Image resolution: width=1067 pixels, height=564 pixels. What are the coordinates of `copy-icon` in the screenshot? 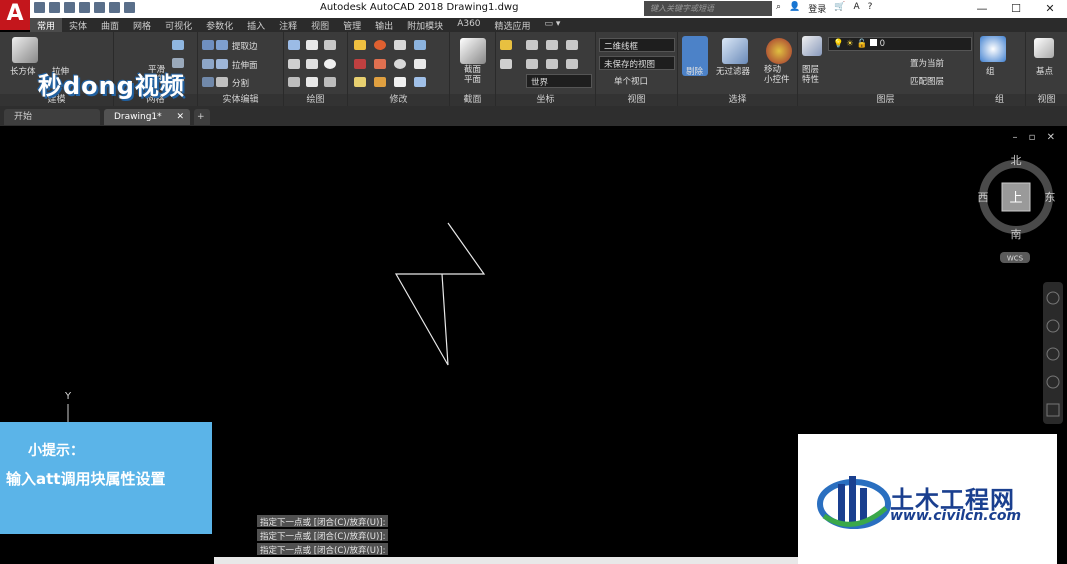 It's located at (400, 45).